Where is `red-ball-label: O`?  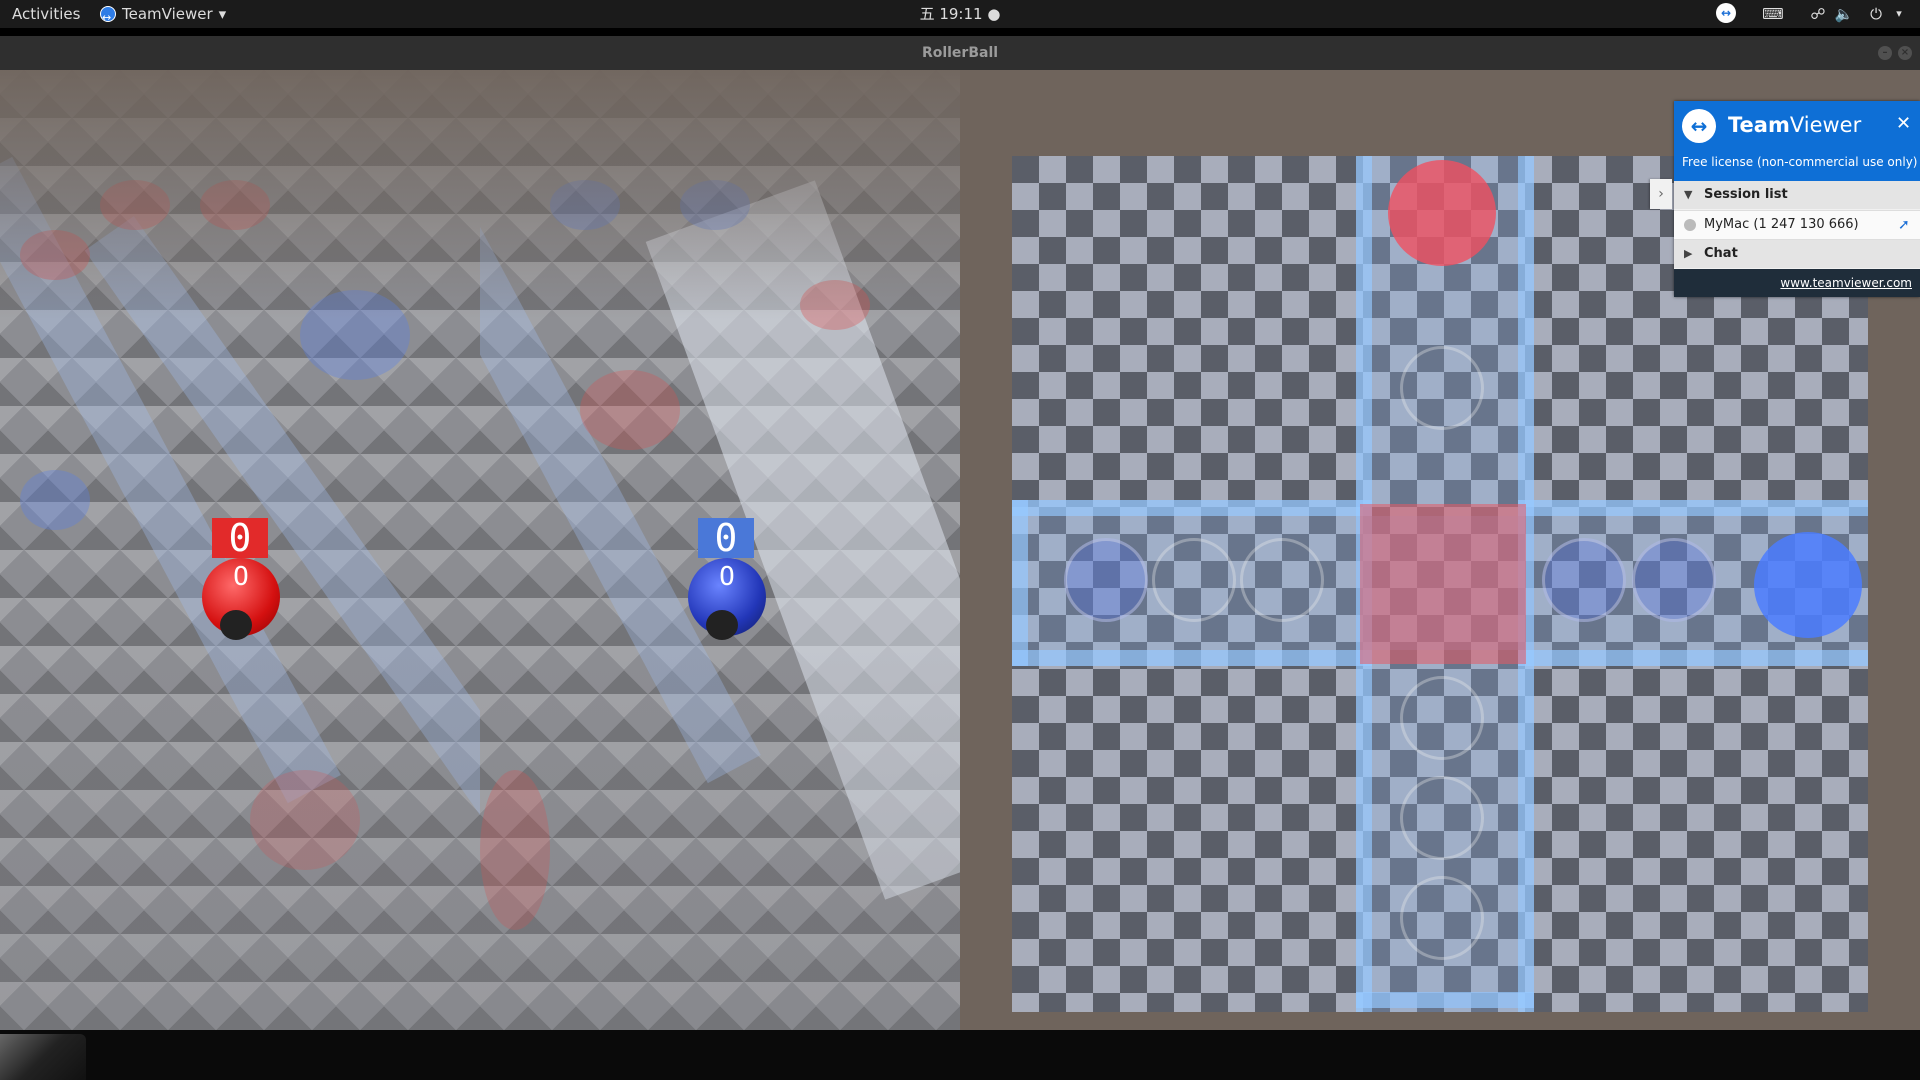
red-ball-label: O is located at coordinates (241, 577).